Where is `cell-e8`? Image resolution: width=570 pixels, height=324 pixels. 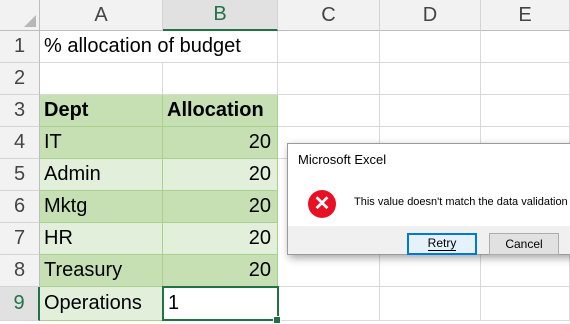
cell-e8 is located at coordinates (525, 271).